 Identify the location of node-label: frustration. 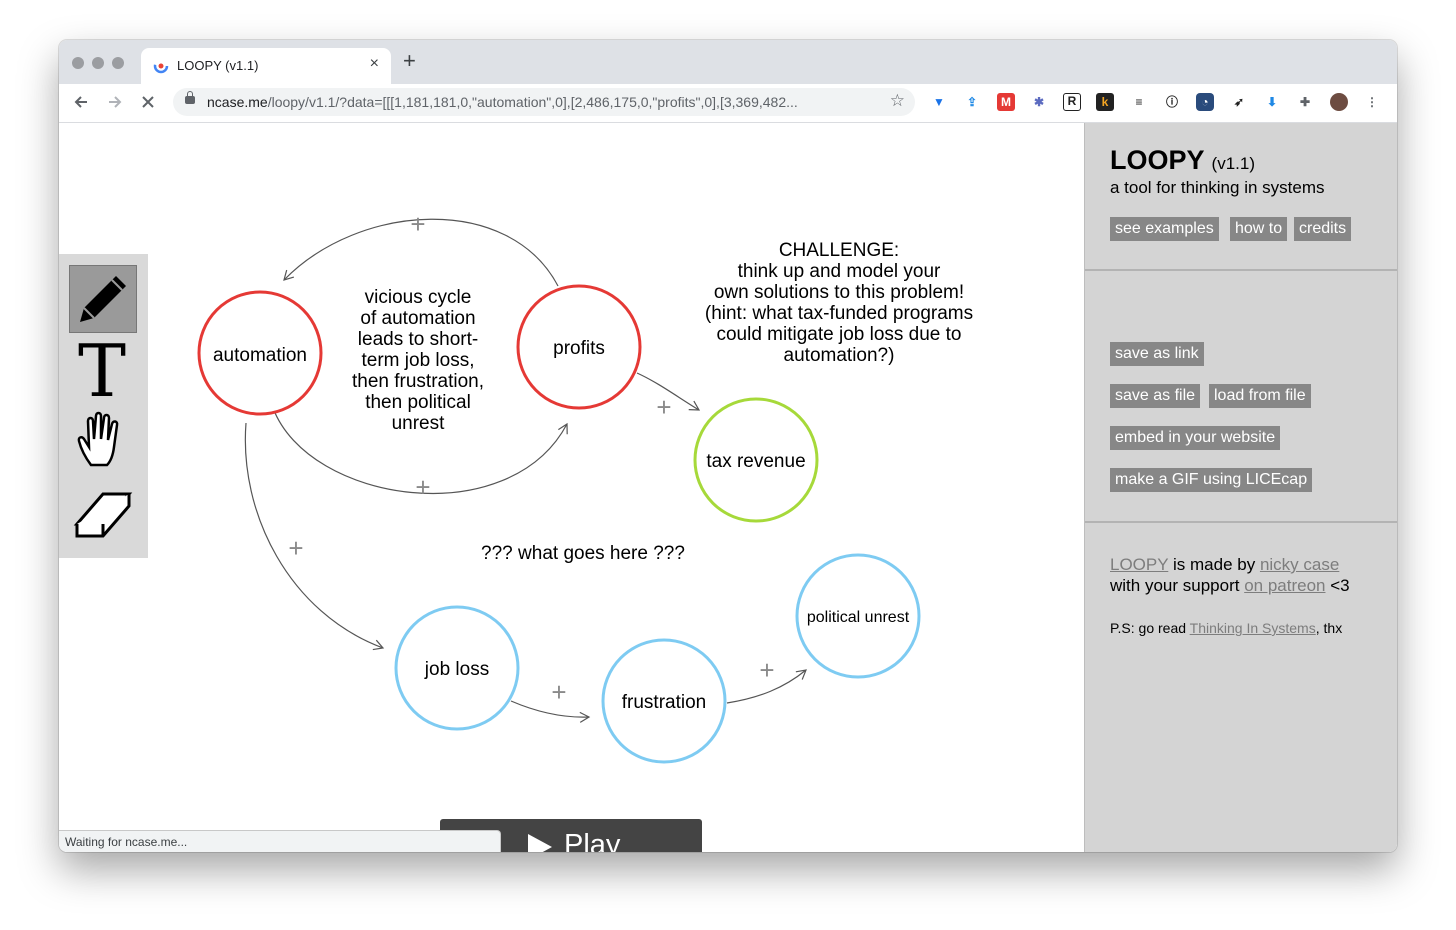
(664, 702).